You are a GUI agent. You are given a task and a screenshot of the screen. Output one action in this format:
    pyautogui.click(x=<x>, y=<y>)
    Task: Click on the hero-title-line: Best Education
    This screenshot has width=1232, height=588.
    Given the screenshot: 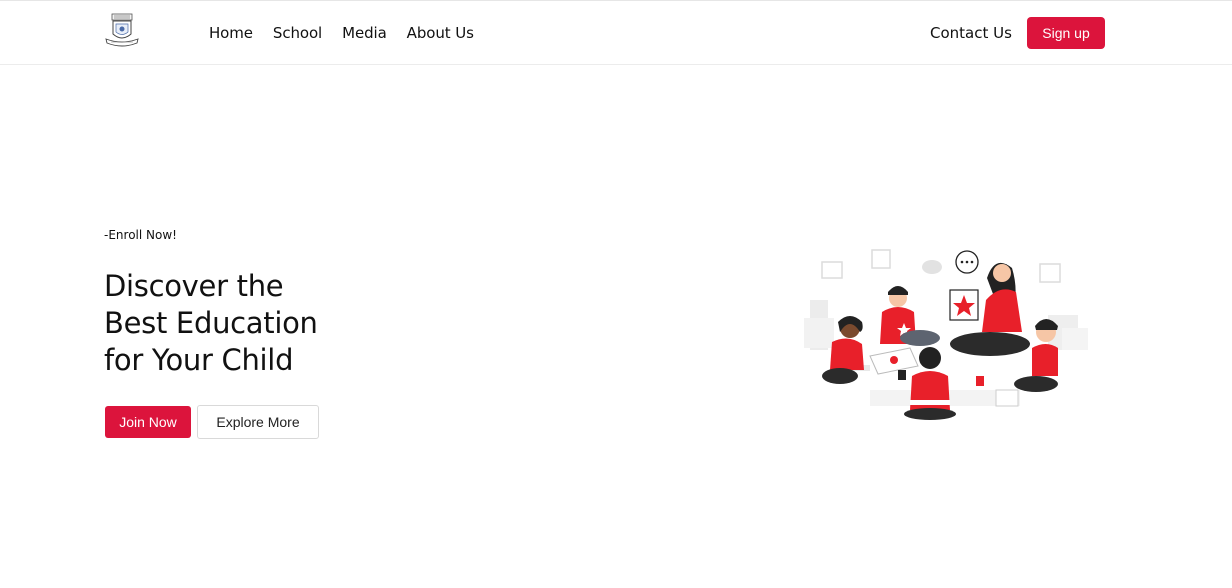 What is the action you would take?
    pyautogui.click(x=211, y=323)
    